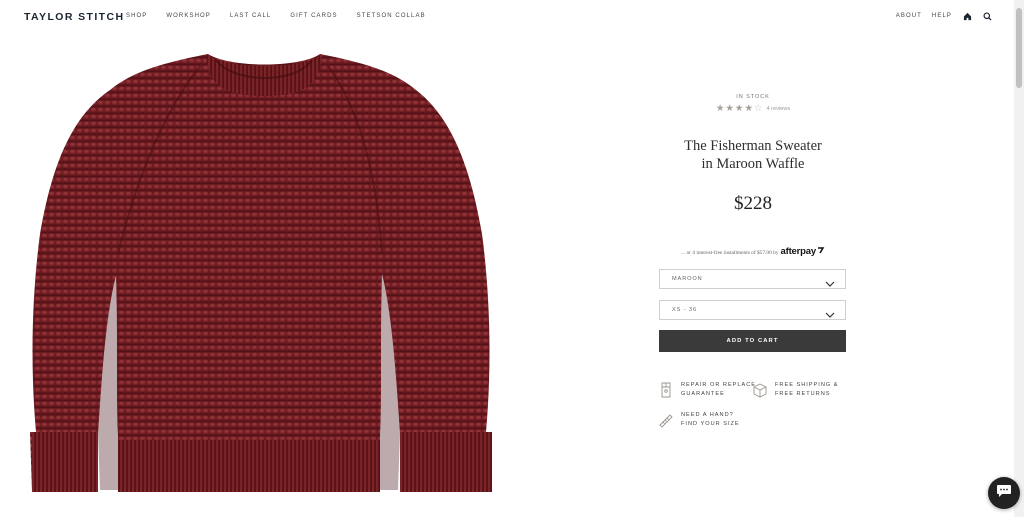  I want to click on chat-button, so click(1004, 493).